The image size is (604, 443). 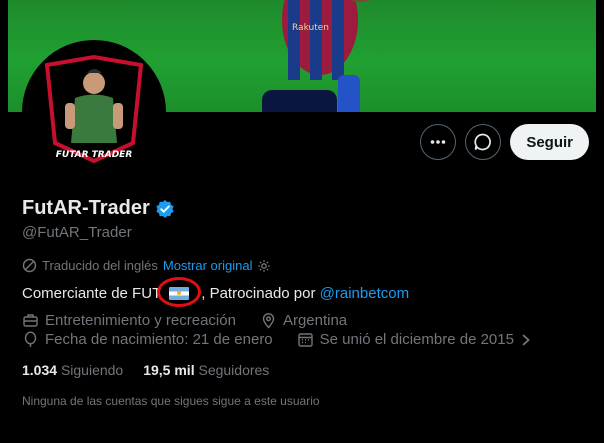 I want to click on following-count: 1.034, so click(x=40, y=370).